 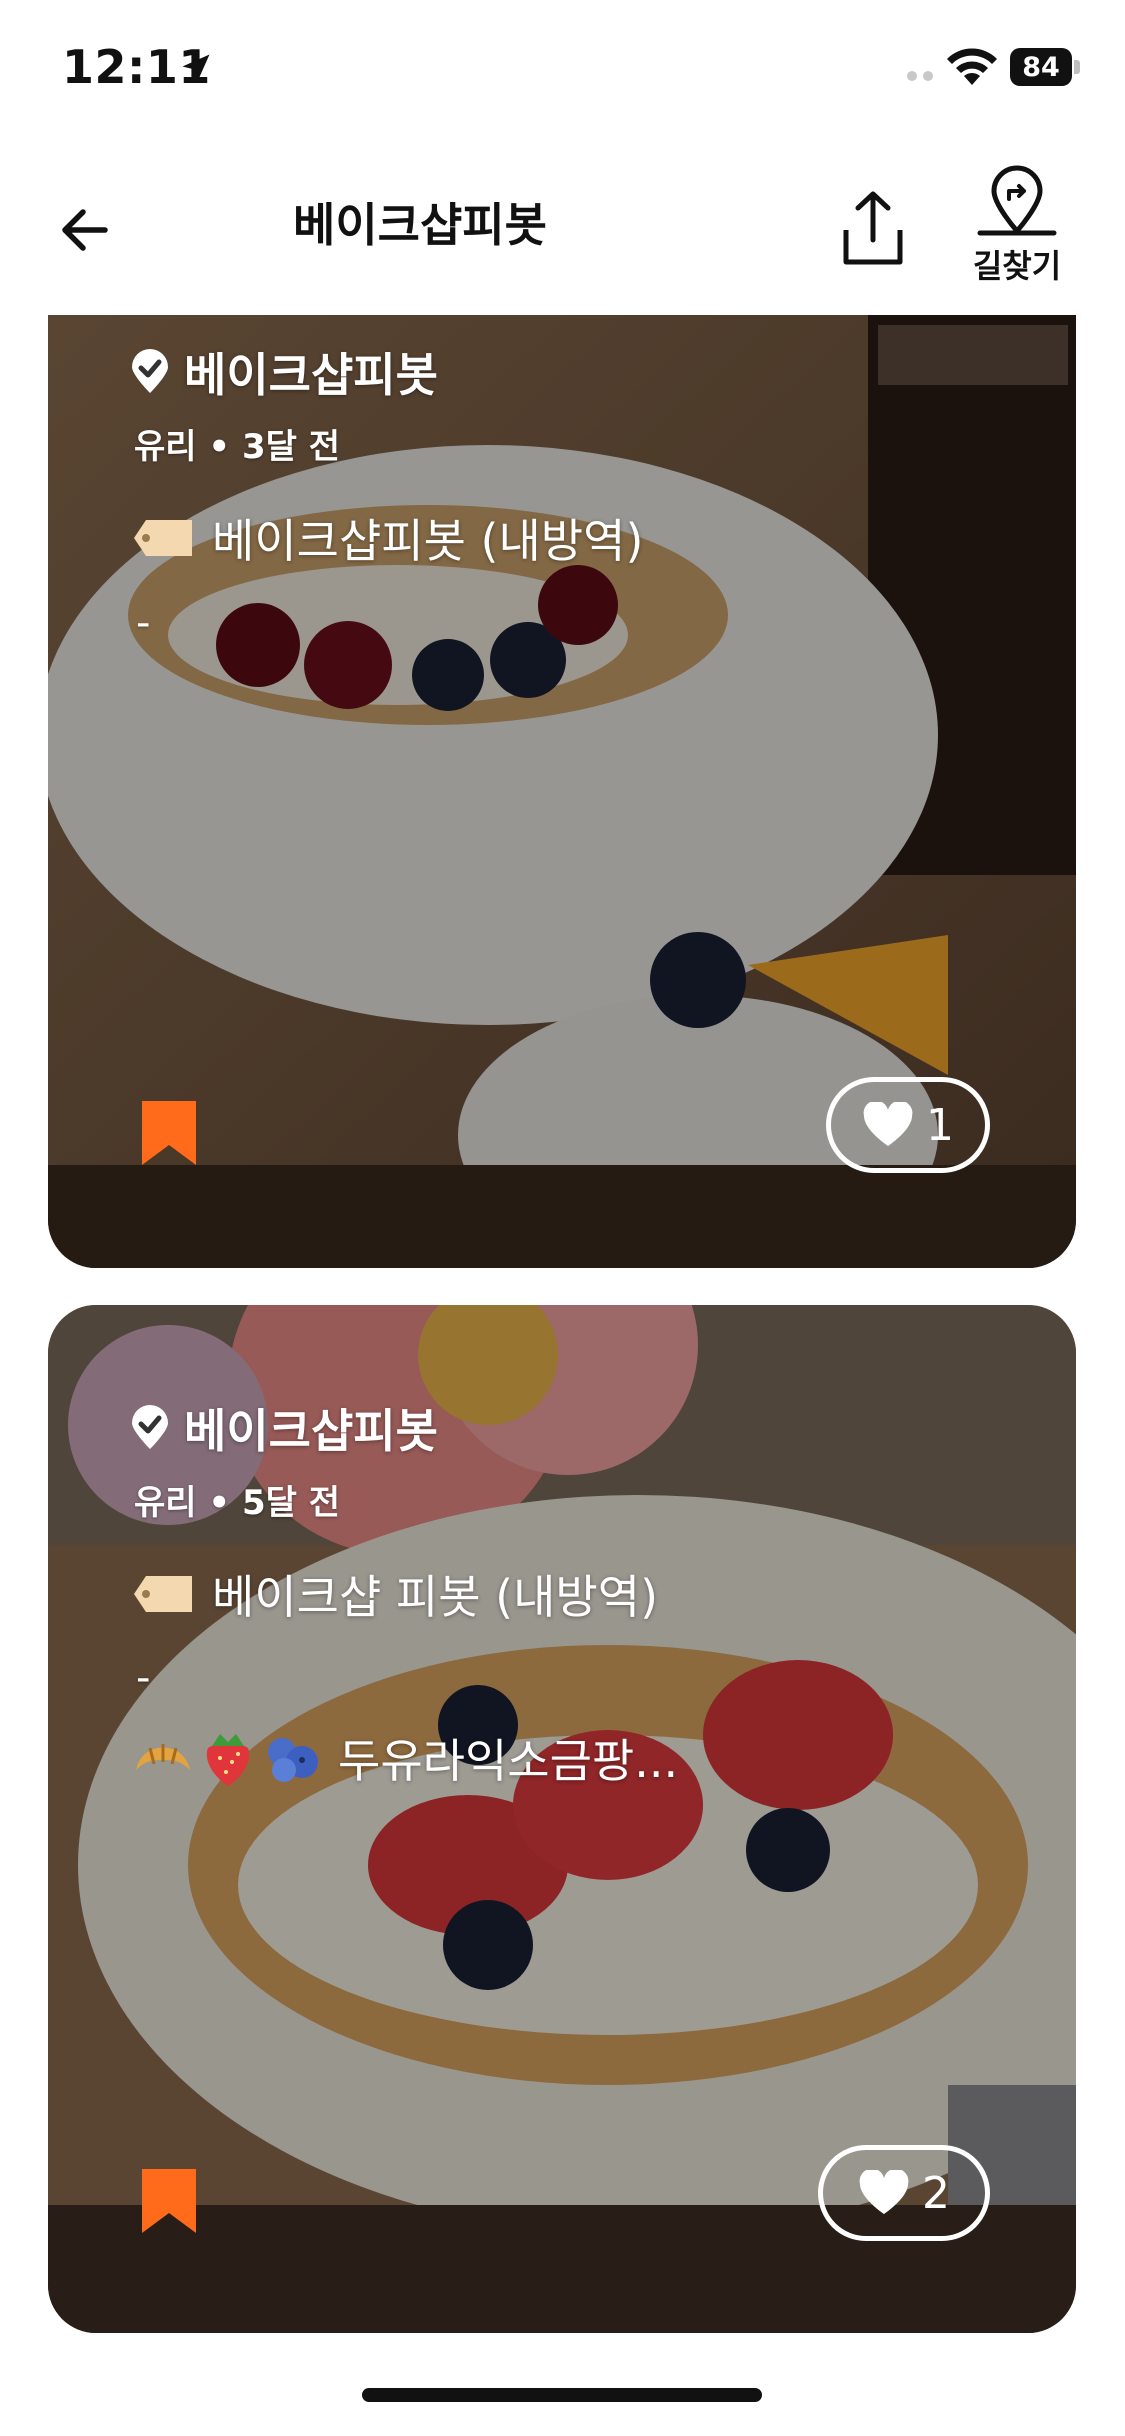 I want to click on share-icon, so click(x=873, y=228).